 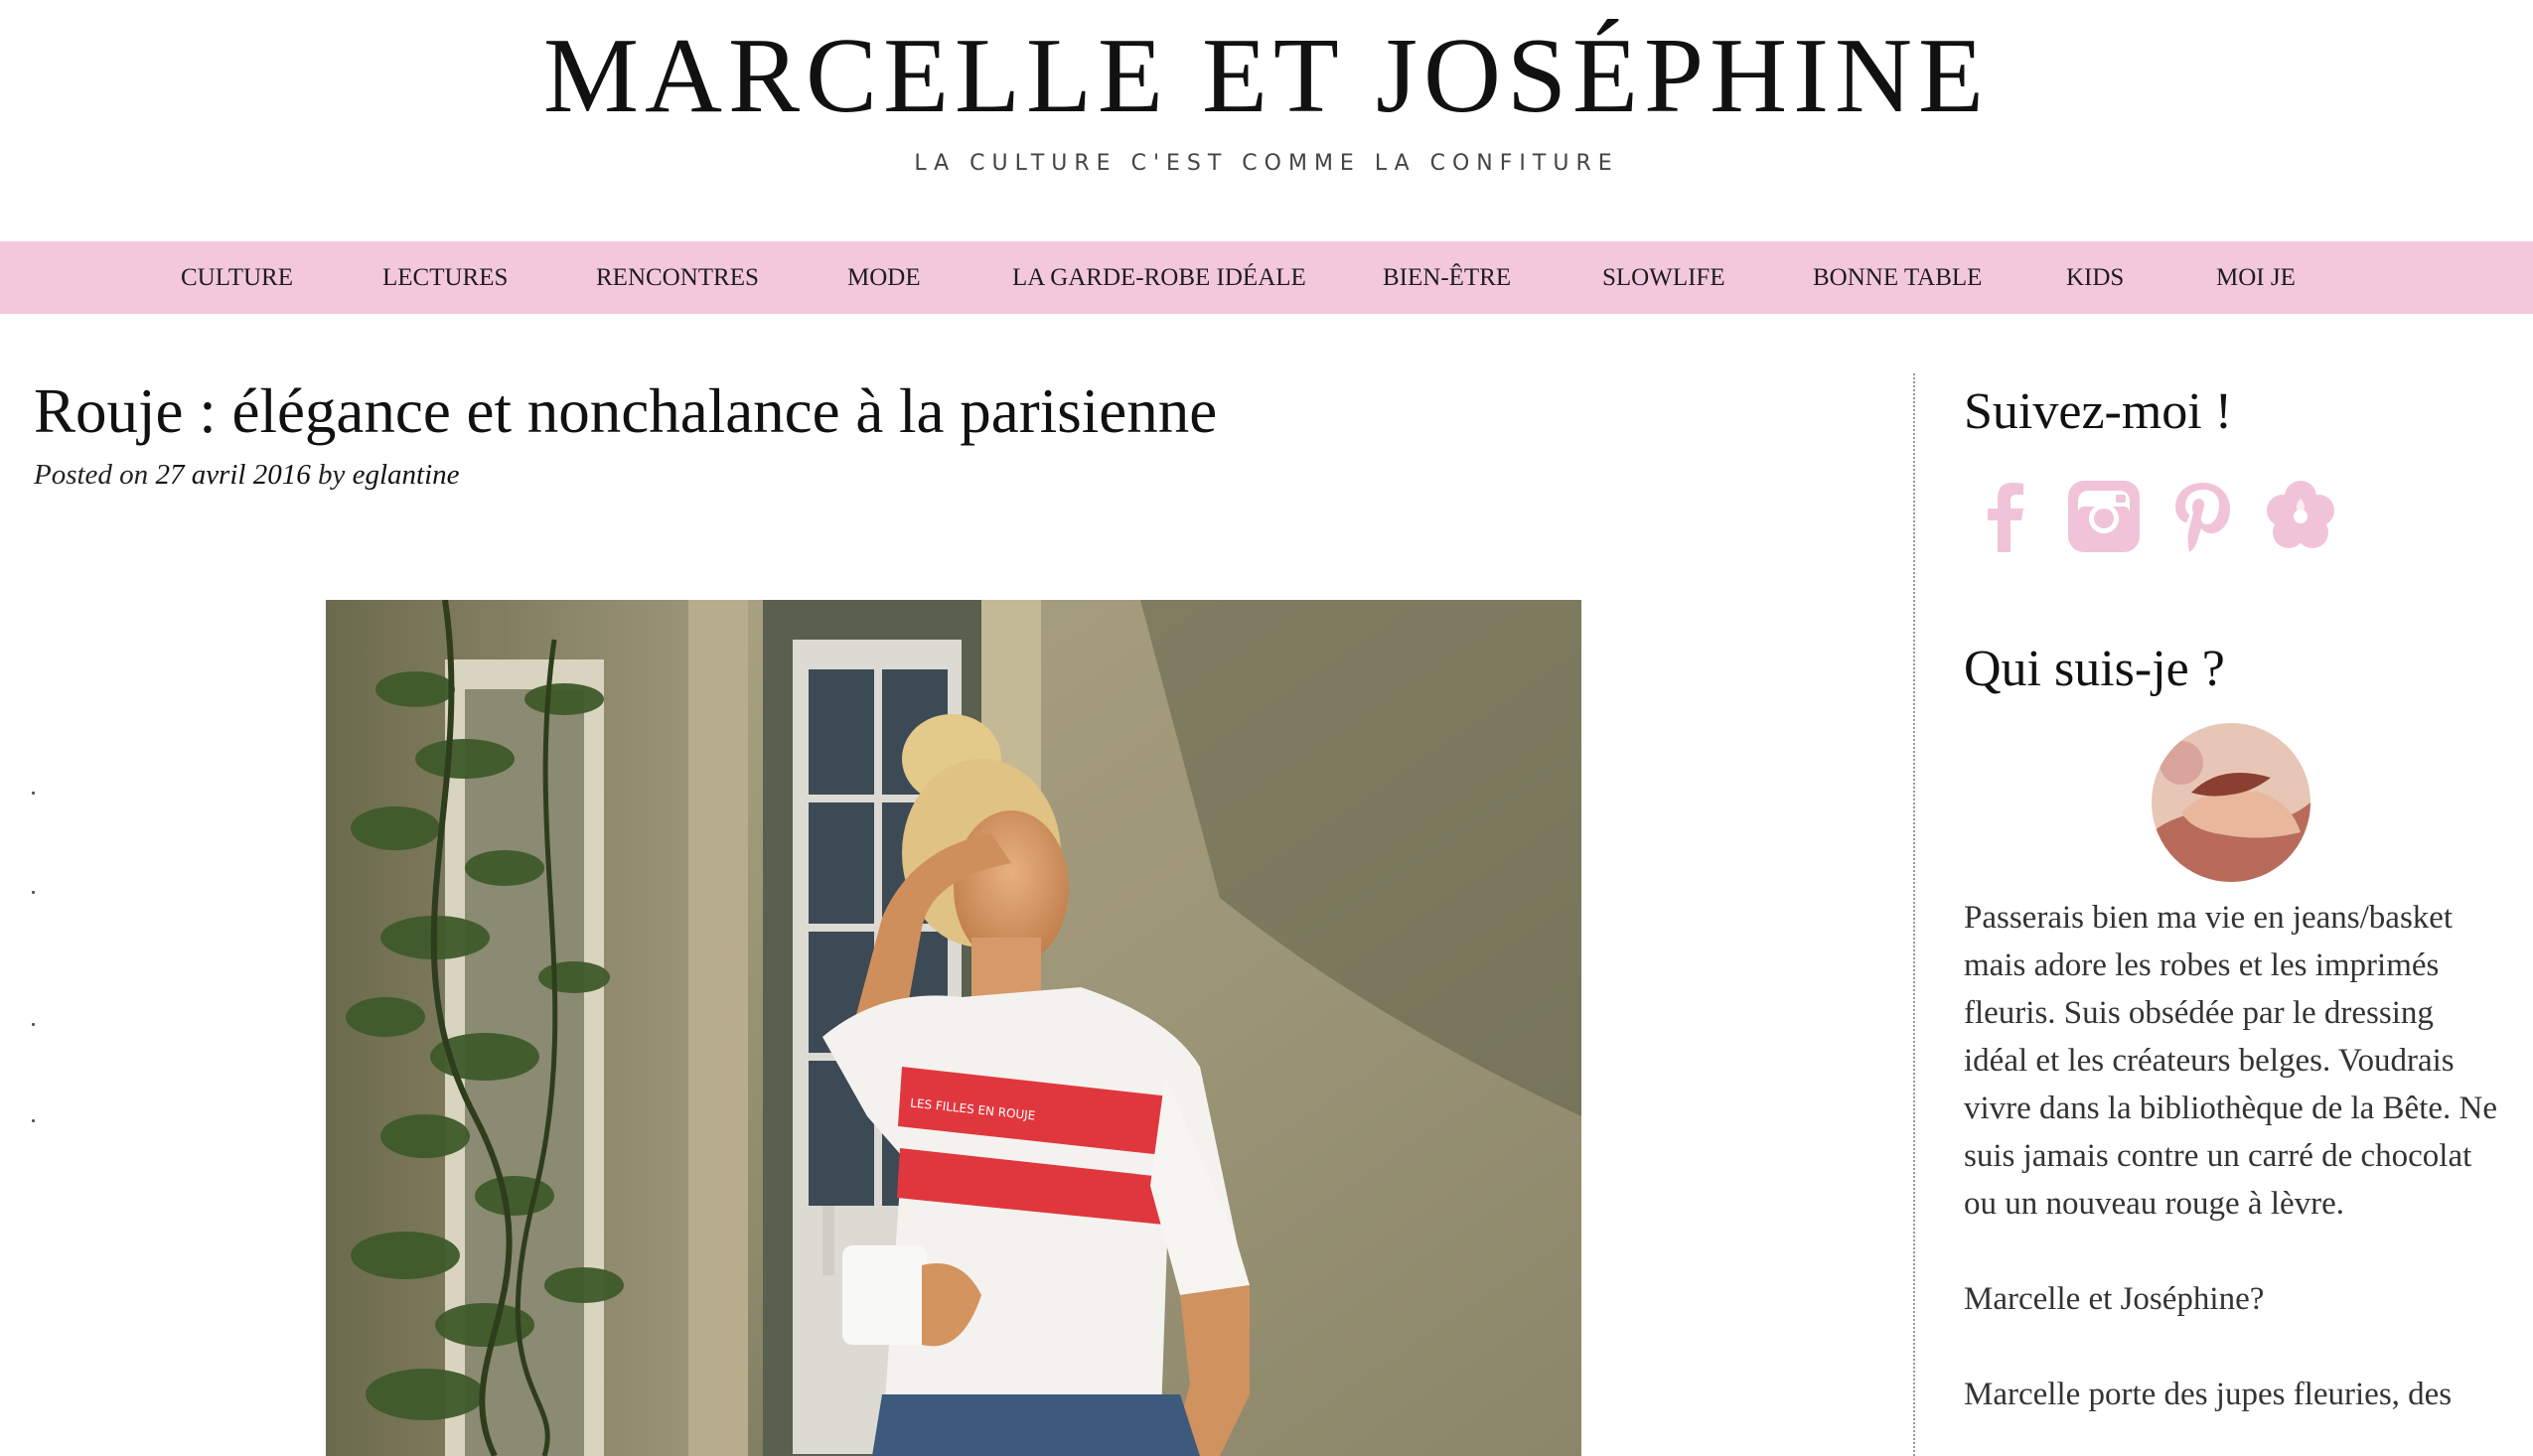 I want to click on facebook-icon, so click(x=2006, y=516).